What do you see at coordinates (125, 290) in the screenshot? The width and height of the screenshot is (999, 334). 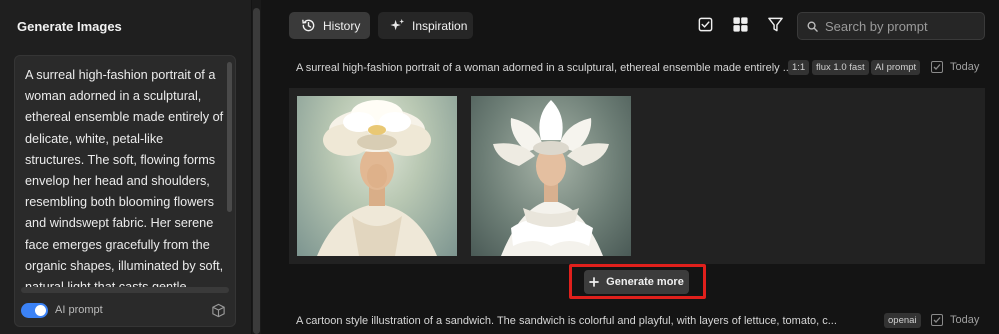 I see `prompt-horizontal-scrollbar` at bounding box center [125, 290].